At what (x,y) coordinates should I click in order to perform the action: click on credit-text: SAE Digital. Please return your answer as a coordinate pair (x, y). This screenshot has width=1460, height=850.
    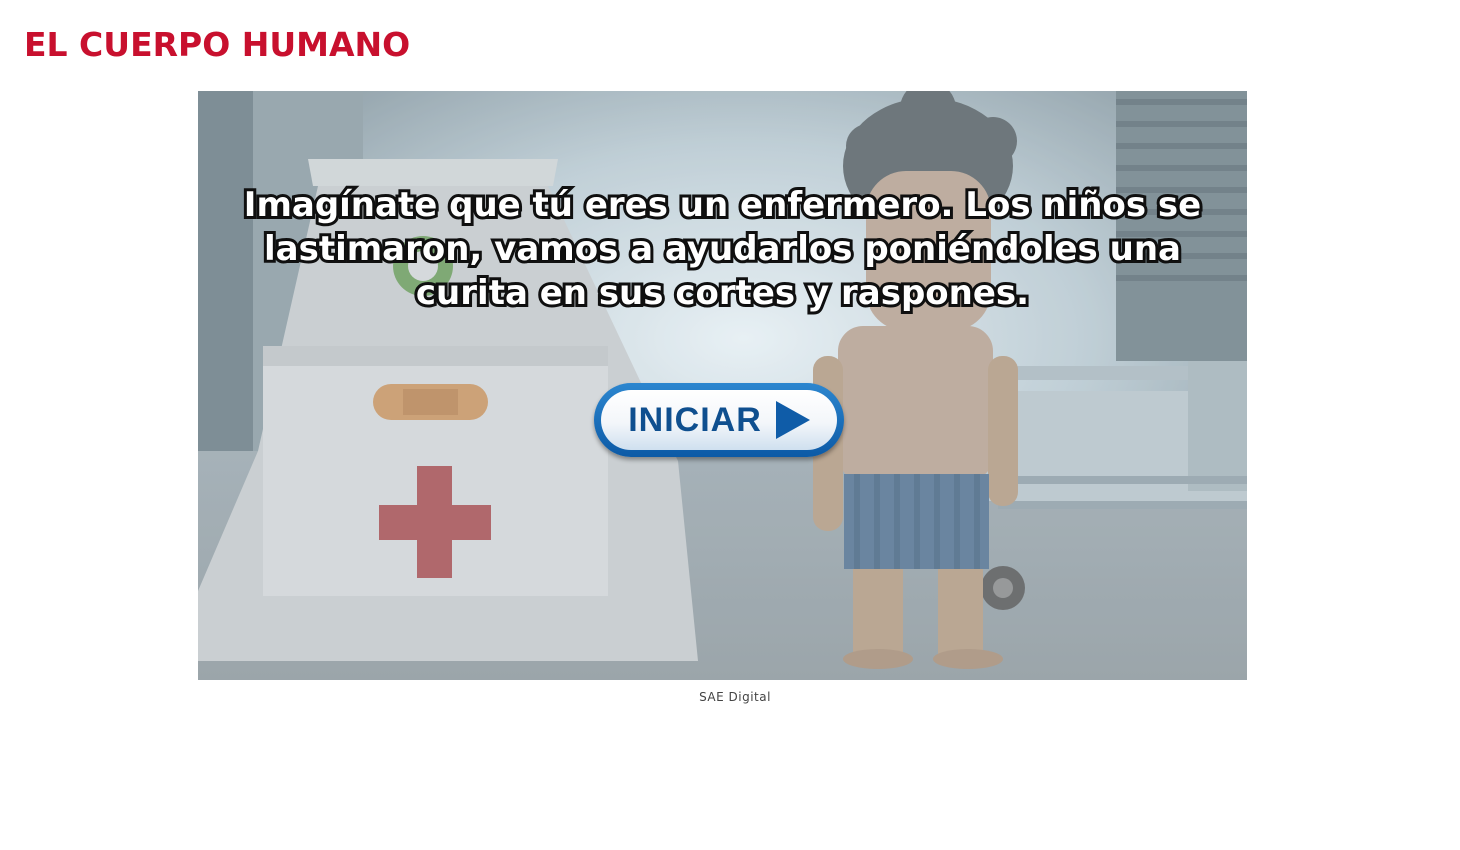
    Looking at the image, I should click on (735, 697).